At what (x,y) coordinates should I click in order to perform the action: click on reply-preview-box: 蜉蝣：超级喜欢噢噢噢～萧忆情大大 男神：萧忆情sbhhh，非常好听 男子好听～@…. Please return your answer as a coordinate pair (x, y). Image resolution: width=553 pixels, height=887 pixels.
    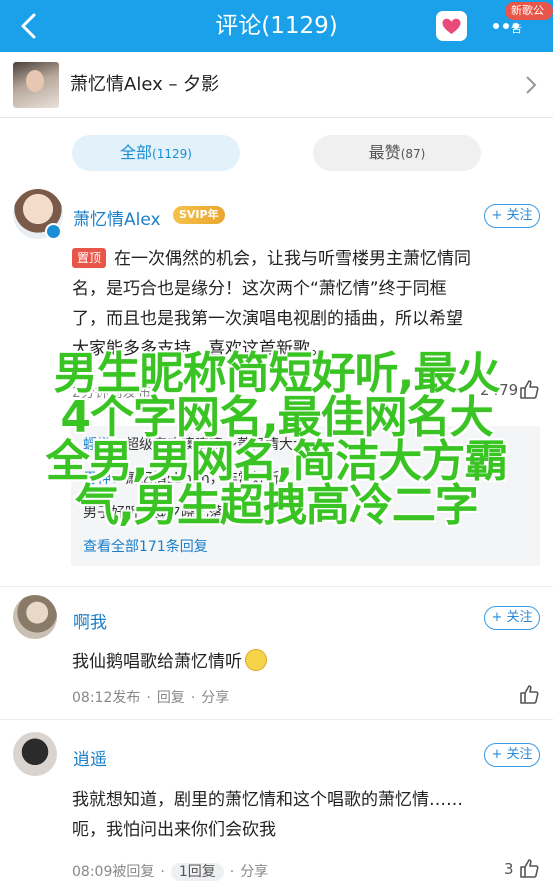
    Looking at the image, I should click on (305, 496).